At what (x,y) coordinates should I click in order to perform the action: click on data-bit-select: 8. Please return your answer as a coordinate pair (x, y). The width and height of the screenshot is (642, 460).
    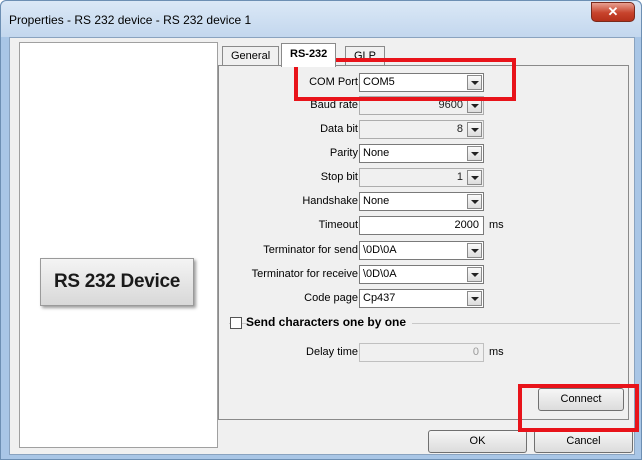
    Looking at the image, I should click on (421, 129).